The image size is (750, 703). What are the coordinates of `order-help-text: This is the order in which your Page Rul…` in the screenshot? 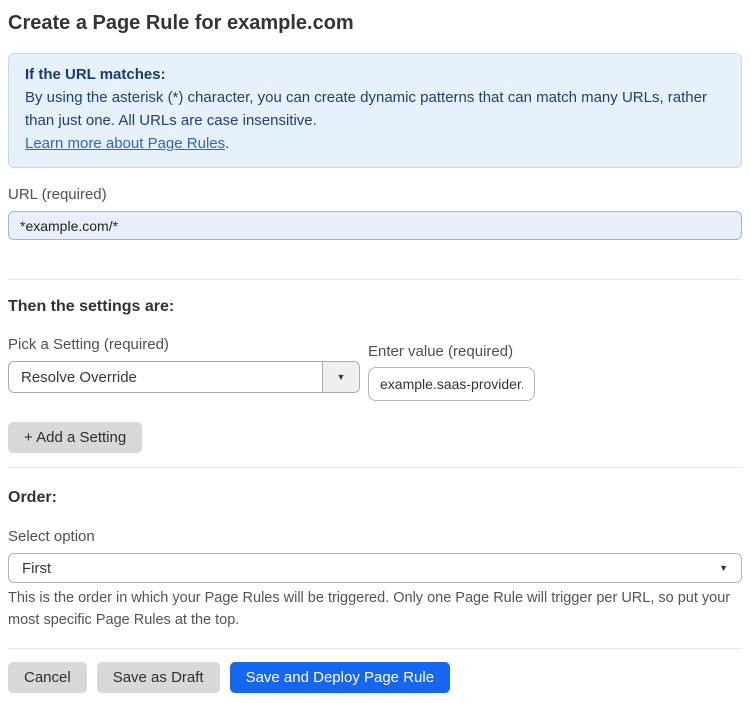 It's located at (369, 609).